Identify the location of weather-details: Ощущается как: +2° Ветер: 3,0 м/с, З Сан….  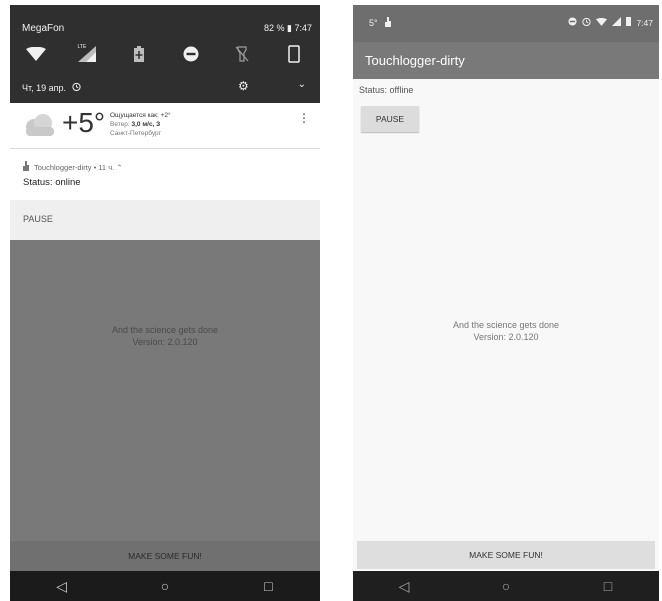
(140, 124).